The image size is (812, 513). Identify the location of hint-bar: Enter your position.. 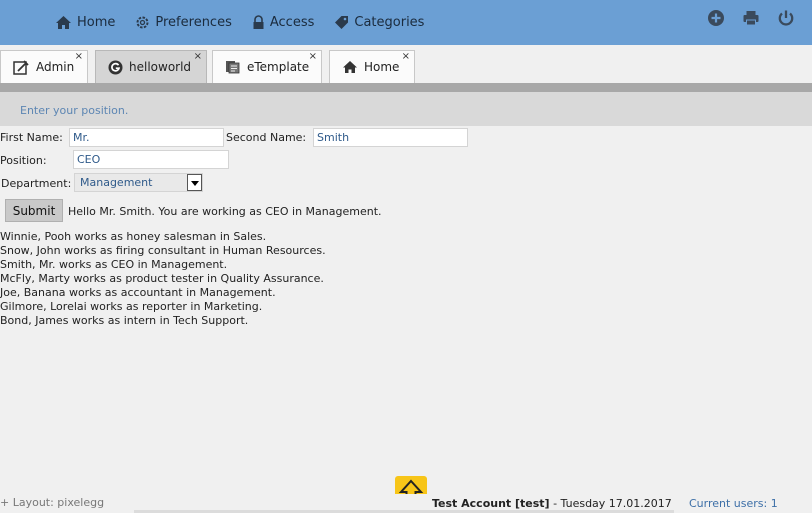
(406, 109).